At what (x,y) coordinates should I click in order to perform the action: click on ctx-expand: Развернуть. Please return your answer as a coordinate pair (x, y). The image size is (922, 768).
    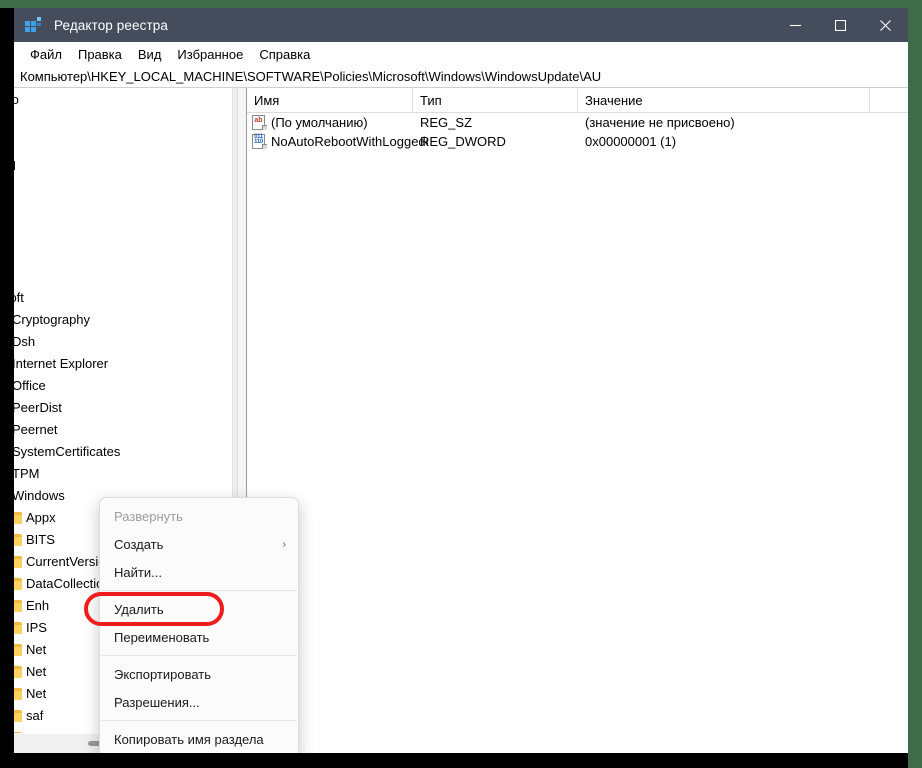
    Looking at the image, I should click on (199, 516).